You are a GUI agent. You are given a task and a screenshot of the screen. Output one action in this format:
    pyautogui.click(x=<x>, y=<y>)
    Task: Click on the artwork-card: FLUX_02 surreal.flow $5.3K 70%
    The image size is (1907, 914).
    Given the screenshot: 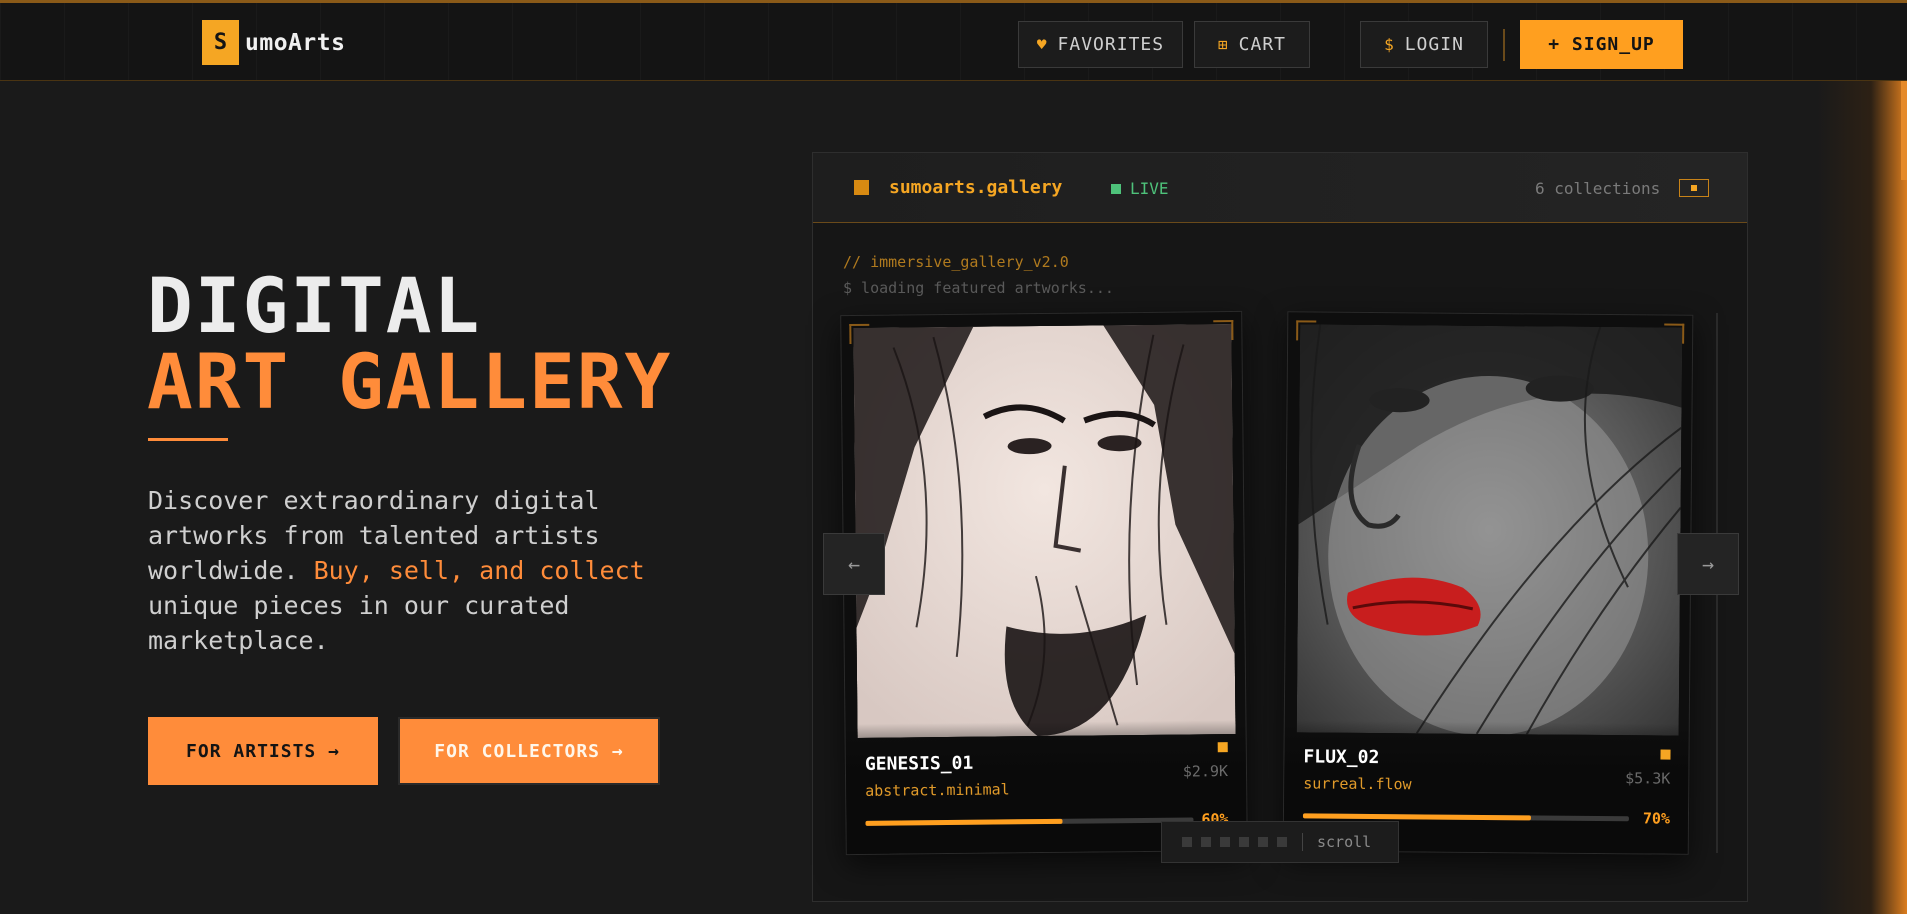 What is the action you would take?
    pyautogui.click(x=1488, y=583)
    